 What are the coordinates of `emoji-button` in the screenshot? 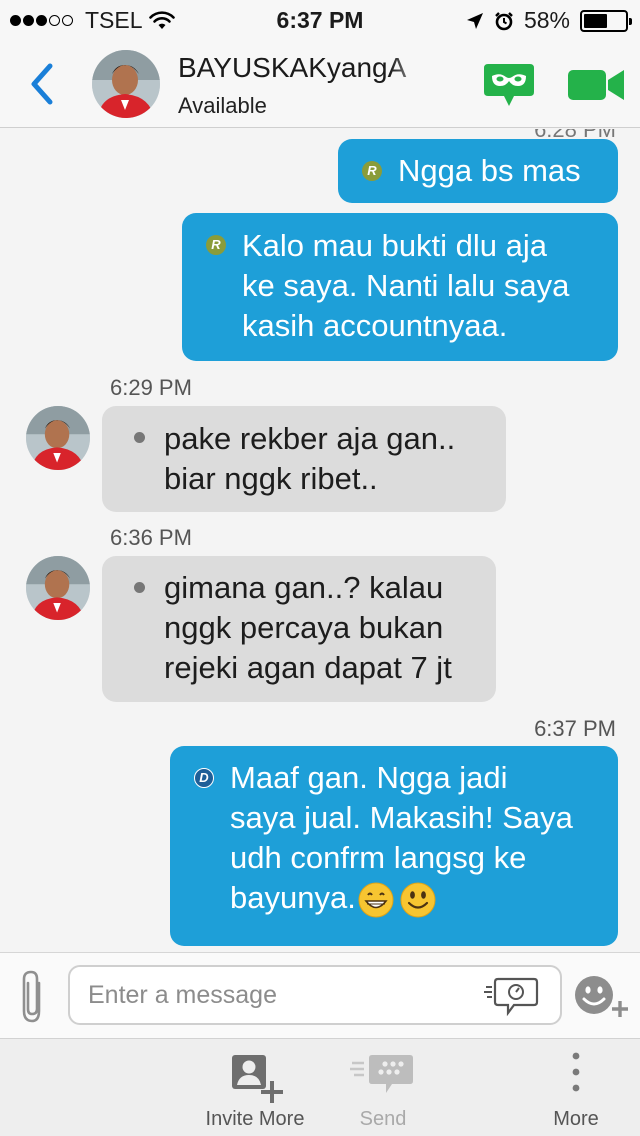 It's located at (602, 997).